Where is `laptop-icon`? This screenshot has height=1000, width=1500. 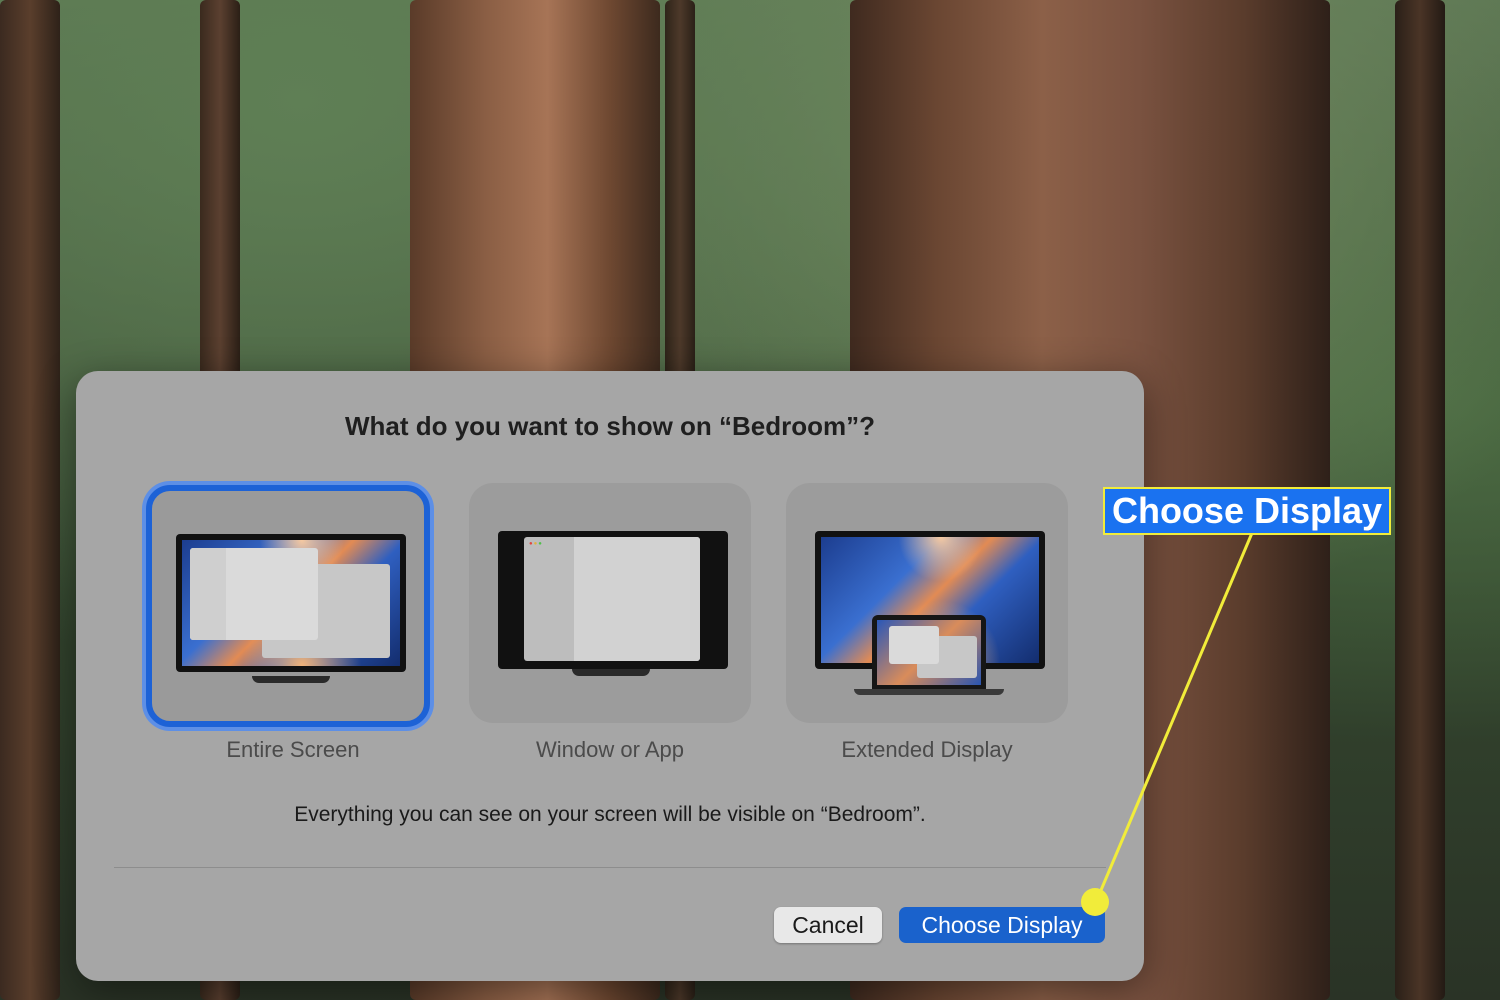 laptop-icon is located at coordinates (929, 652).